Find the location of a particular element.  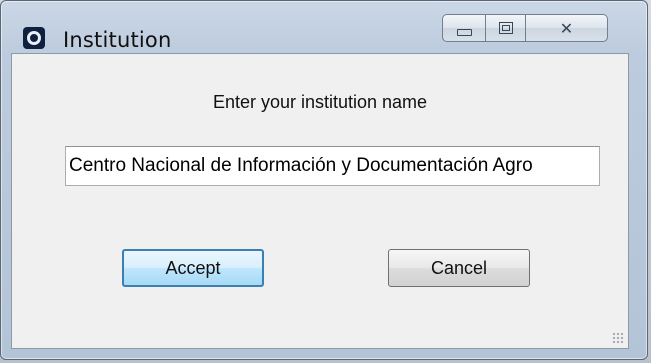

close-icon: ✕ is located at coordinates (566, 28).